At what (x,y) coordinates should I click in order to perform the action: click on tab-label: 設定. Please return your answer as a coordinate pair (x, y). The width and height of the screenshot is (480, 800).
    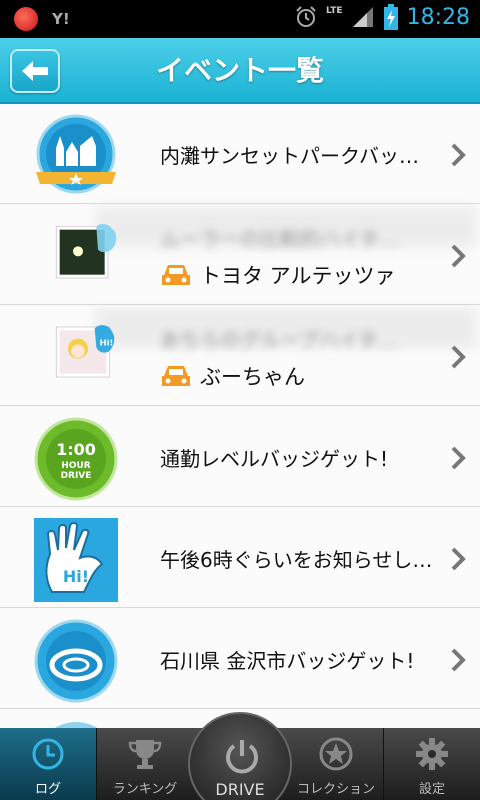
    Looking at the image, I should click on (431, 789).